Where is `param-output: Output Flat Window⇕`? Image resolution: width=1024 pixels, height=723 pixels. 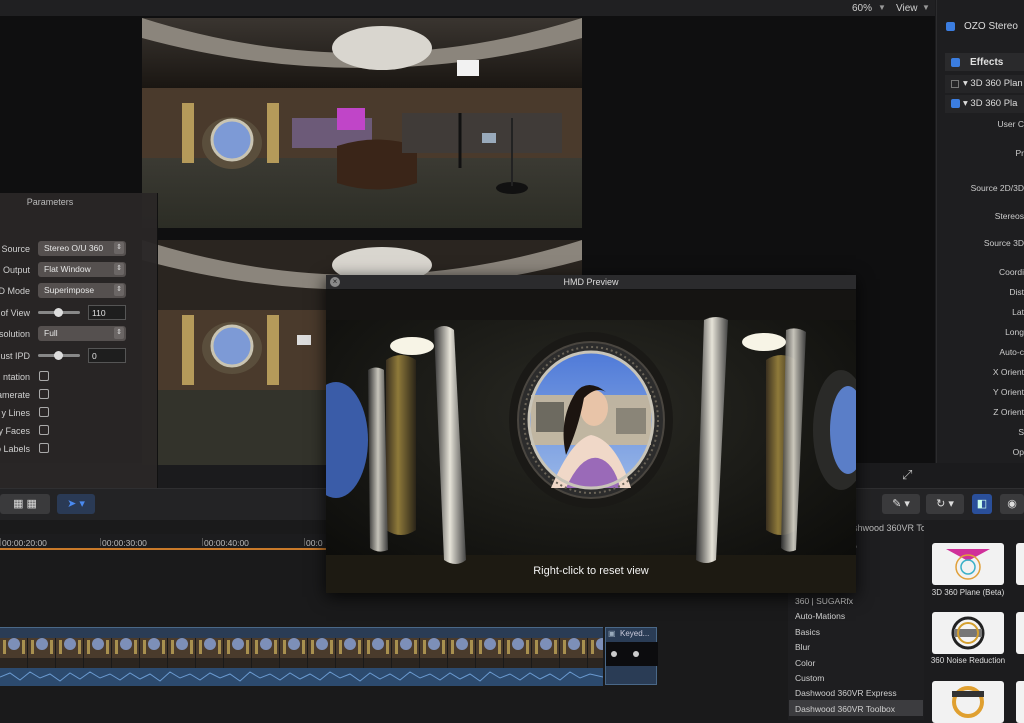
param-output: Output Flat Window⇕ is located at coordinates (79, 271).